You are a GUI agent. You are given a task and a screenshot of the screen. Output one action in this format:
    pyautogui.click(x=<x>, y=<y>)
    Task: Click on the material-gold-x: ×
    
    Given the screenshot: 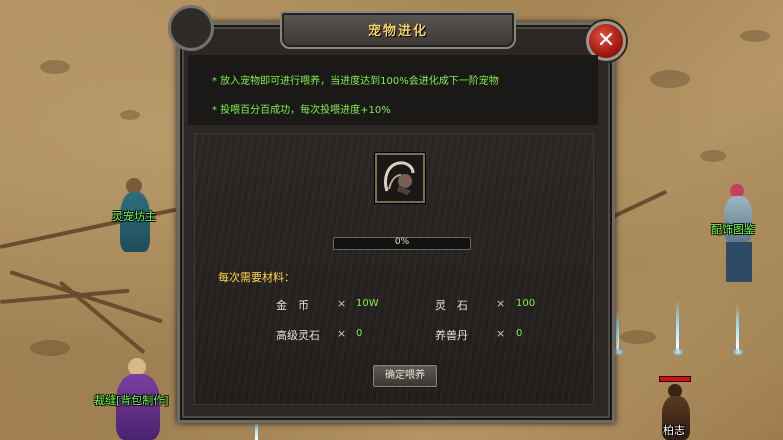 What is the action you would take?
    pyautogui.click(x=342, y=303)
    